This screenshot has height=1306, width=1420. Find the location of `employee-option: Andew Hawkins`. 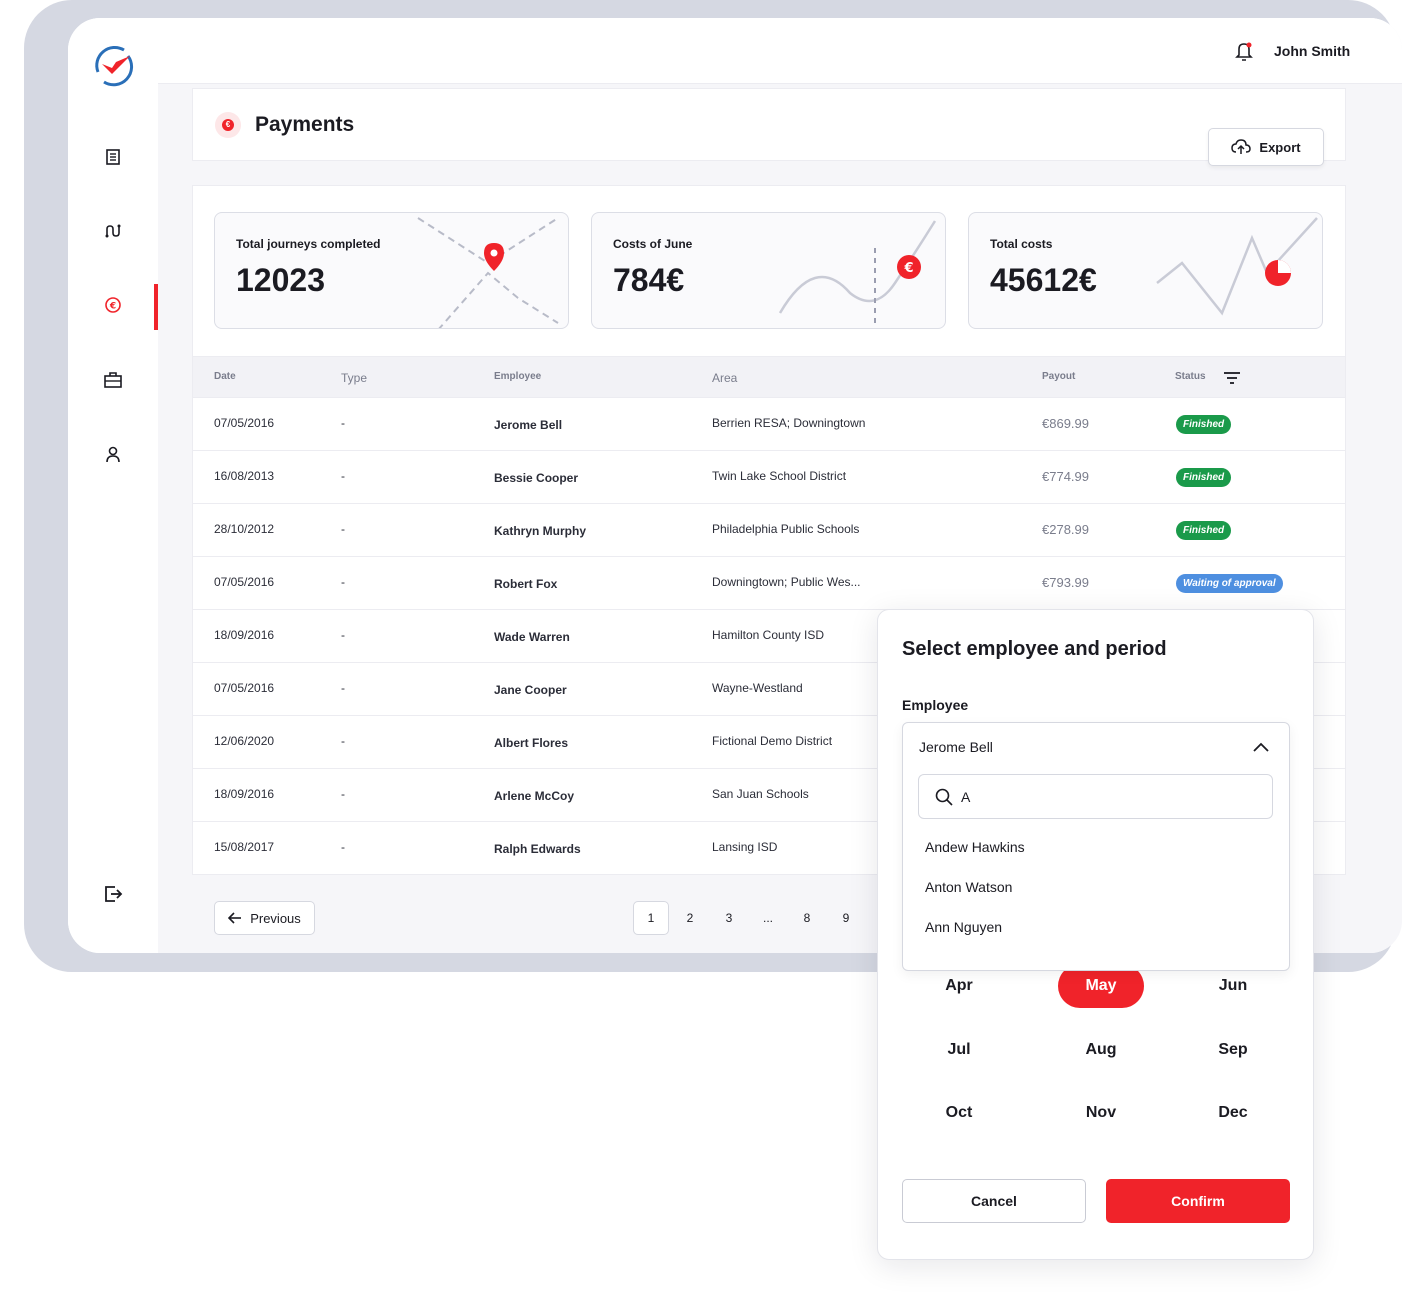

employee-option: Andew Hawkins is located at coordinates (975, 847).